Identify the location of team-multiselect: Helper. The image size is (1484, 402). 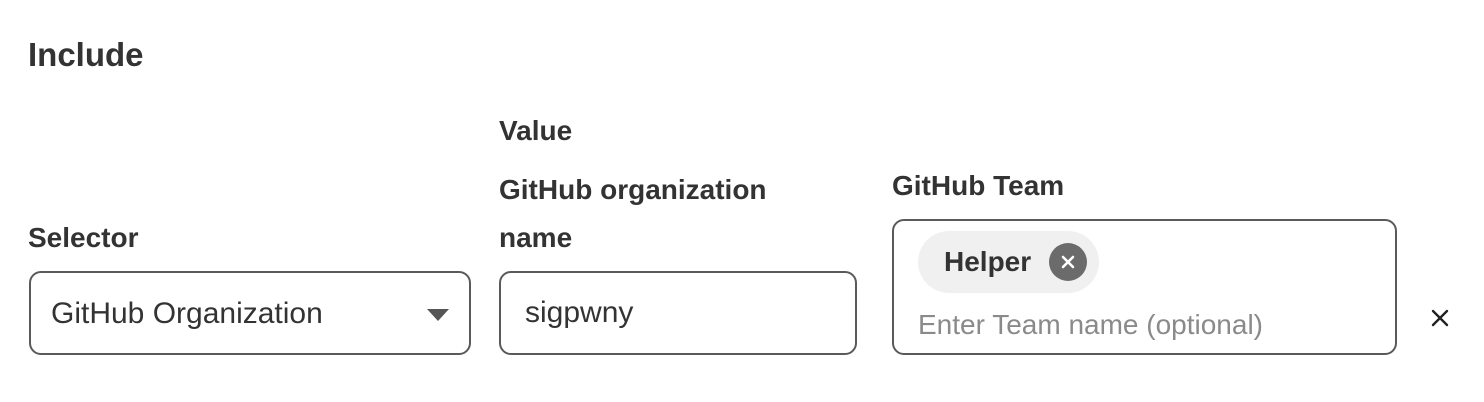
(1144, 287).